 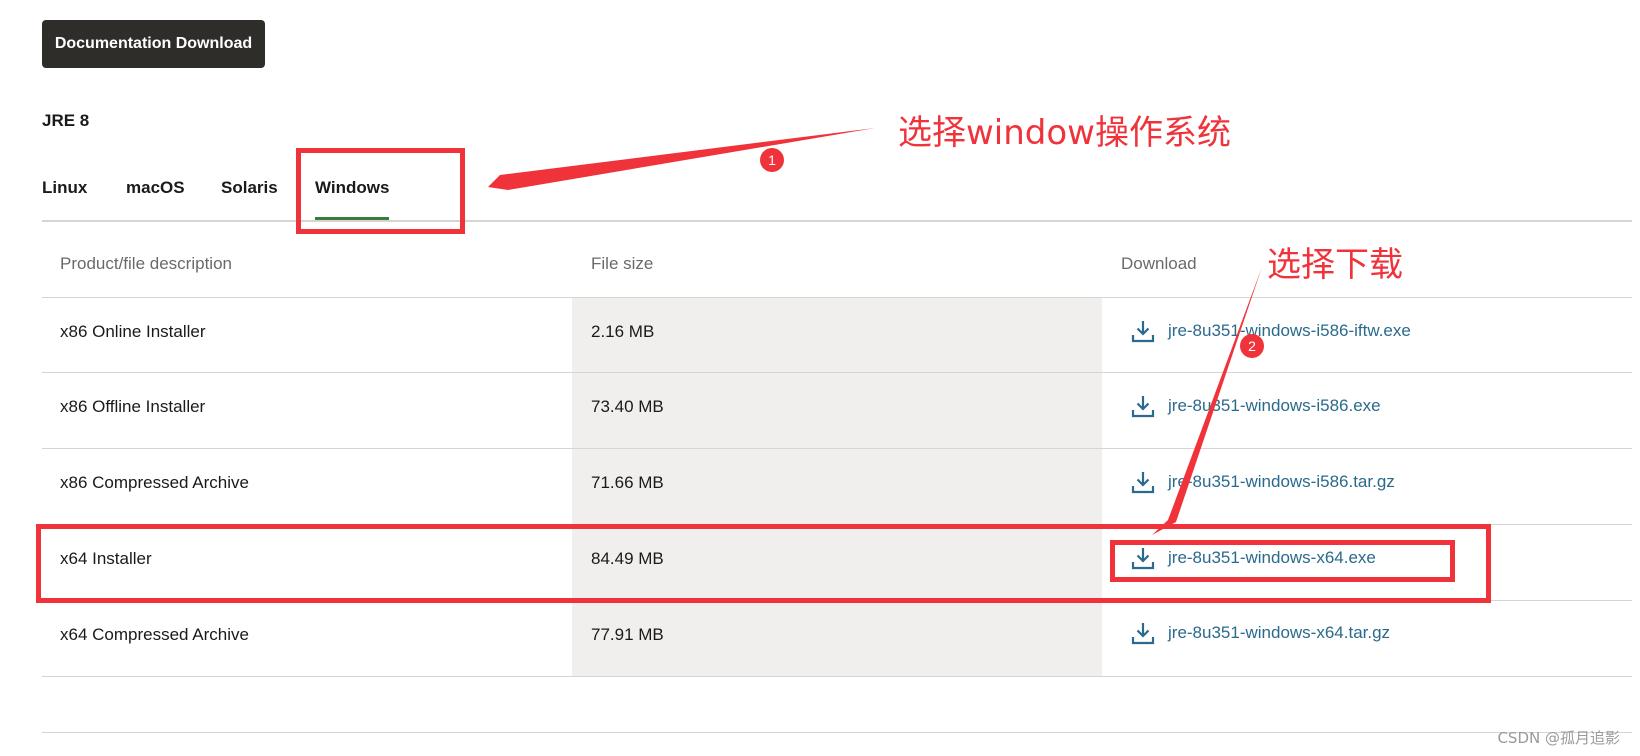 I want to click on annotation-select-os: 选择window操作系统, so click(x=1064, y=133).